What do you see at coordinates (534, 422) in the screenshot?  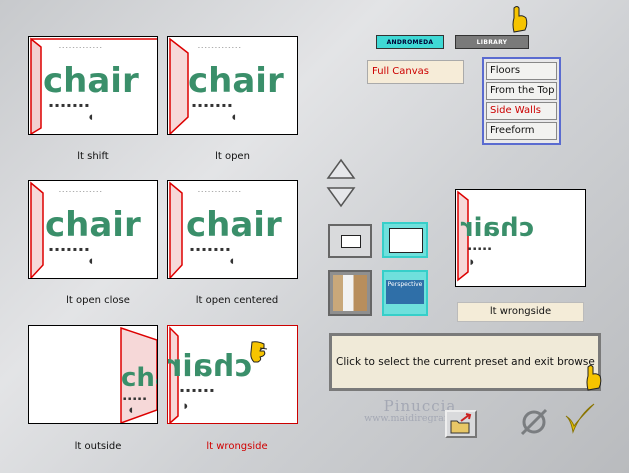 I see `no-sign-icon` at bounding box center [534, 422].